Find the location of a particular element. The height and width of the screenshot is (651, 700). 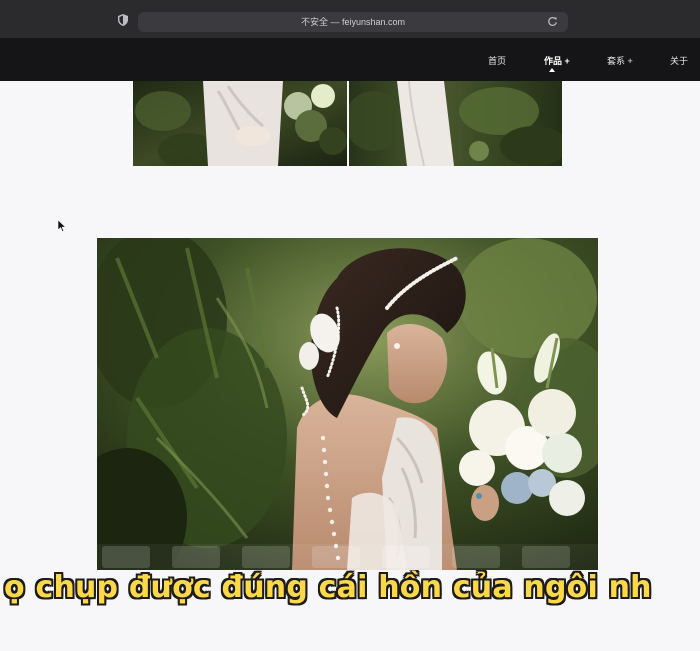

nav-item-home: 首页 is located at coordinates (497, 60).